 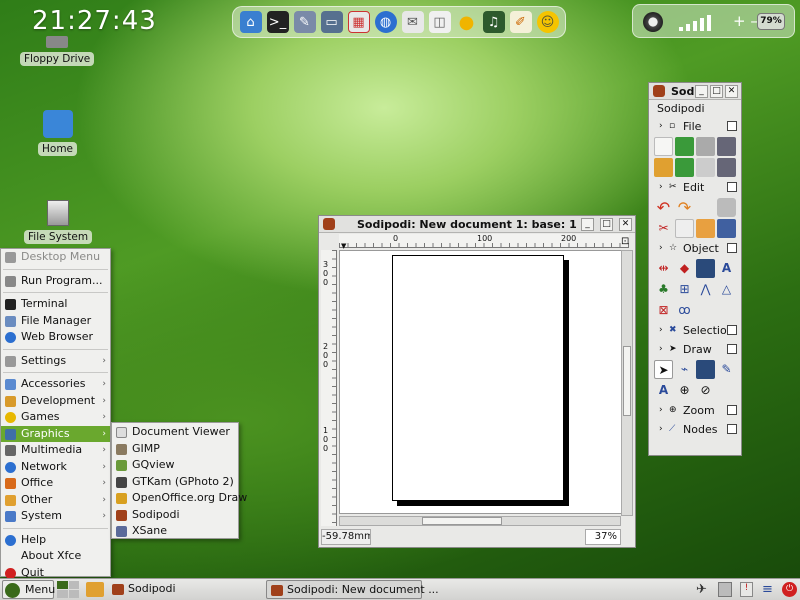 What do you see at coordinates (55, 417) in the screenshot?
I see `menu-item-games: Games ›` at bounding box center [55, 417].